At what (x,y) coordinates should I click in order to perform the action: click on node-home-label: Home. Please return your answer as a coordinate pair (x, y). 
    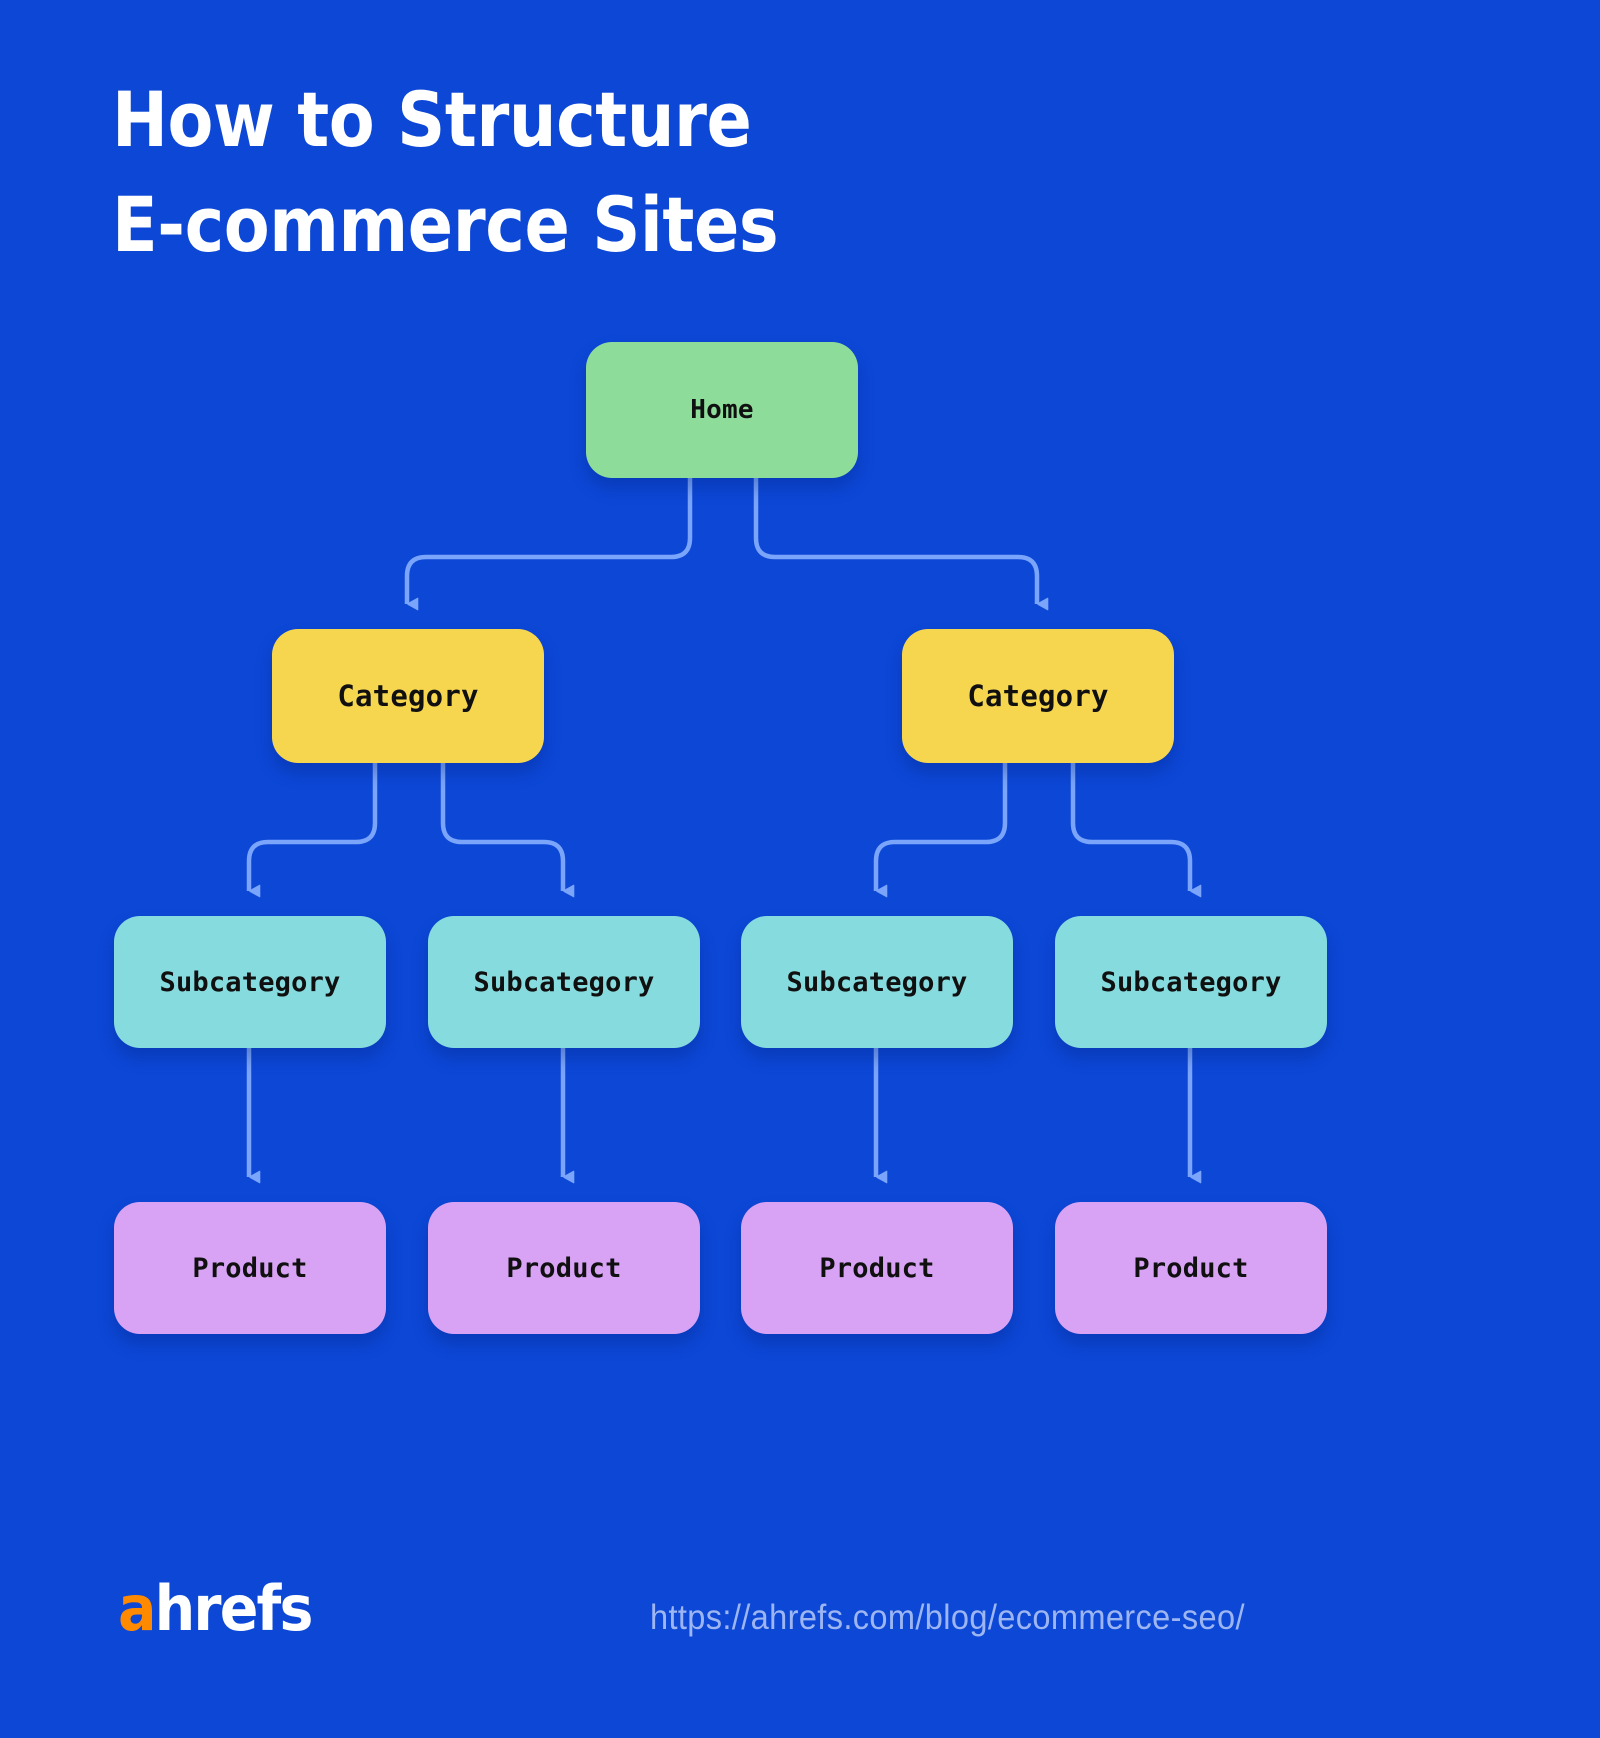
    Looking at the image, I should click on (722, 410).